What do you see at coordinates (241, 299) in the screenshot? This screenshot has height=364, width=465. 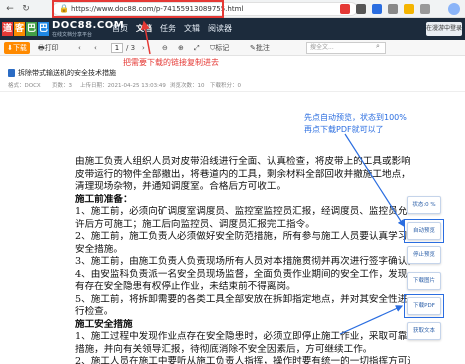 I see `doc-line: 5、施工前，将拆卸需要的各类工具全部安放在拆卸指定地点，并对其安全性进` at bounding box center [241, 299].